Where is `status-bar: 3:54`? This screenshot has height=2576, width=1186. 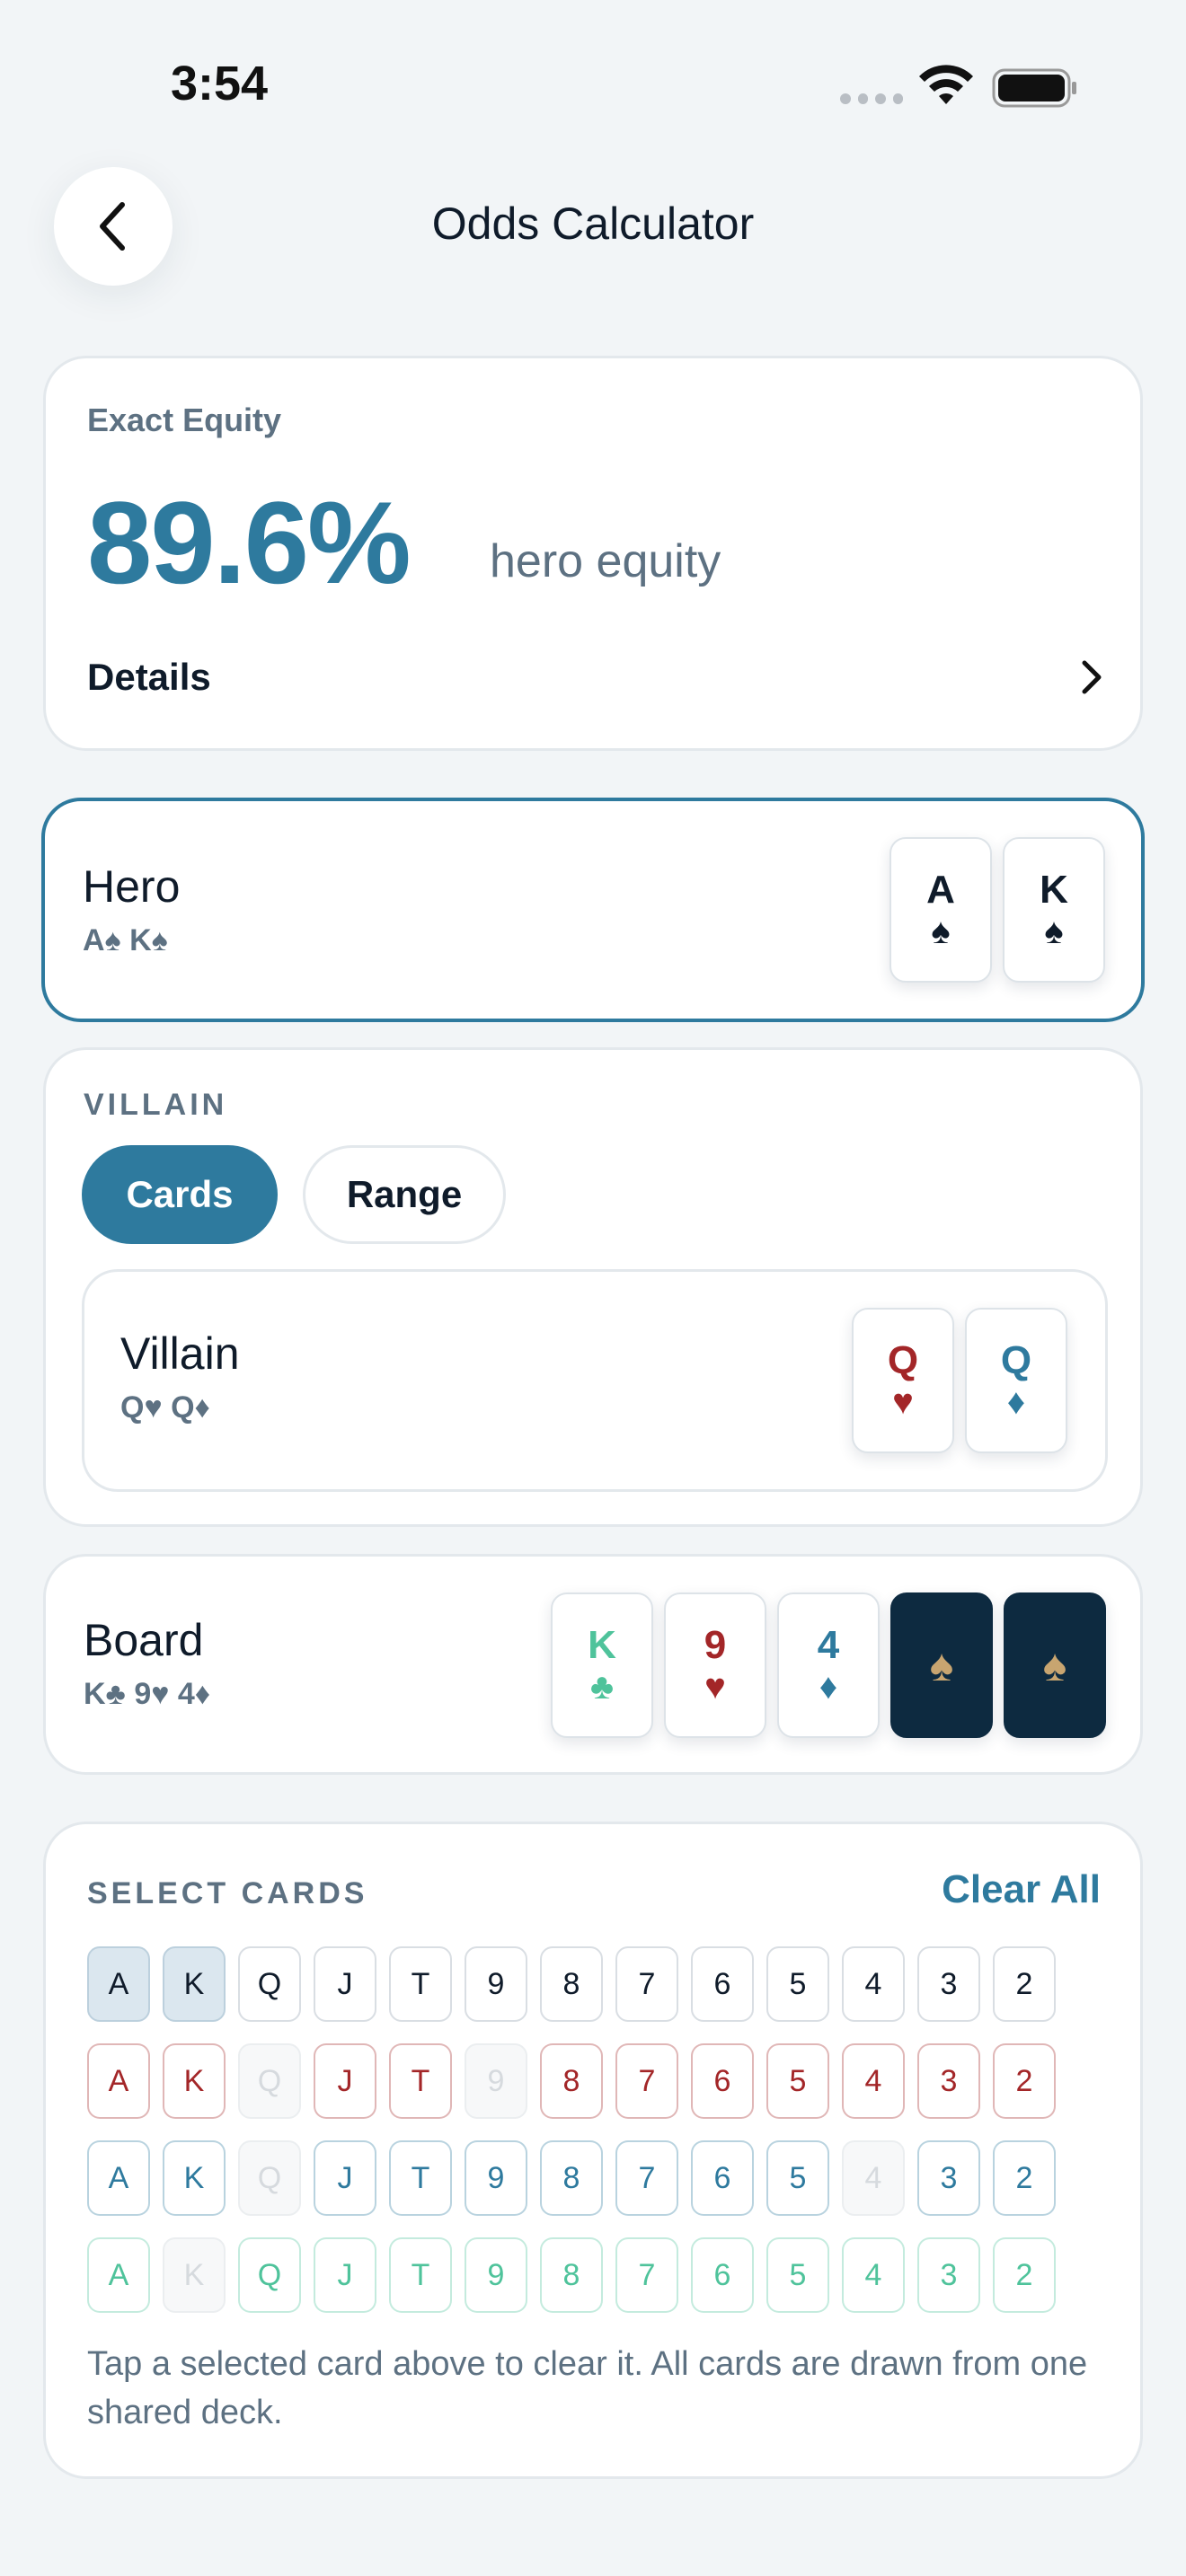 status-bar: 3:54 is located at coordinates (593, 85).